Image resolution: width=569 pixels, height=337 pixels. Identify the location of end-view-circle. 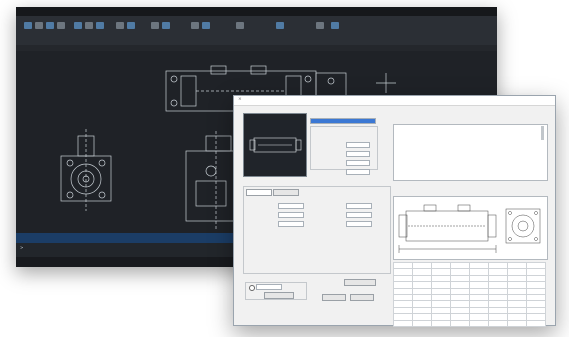
(523, 226).